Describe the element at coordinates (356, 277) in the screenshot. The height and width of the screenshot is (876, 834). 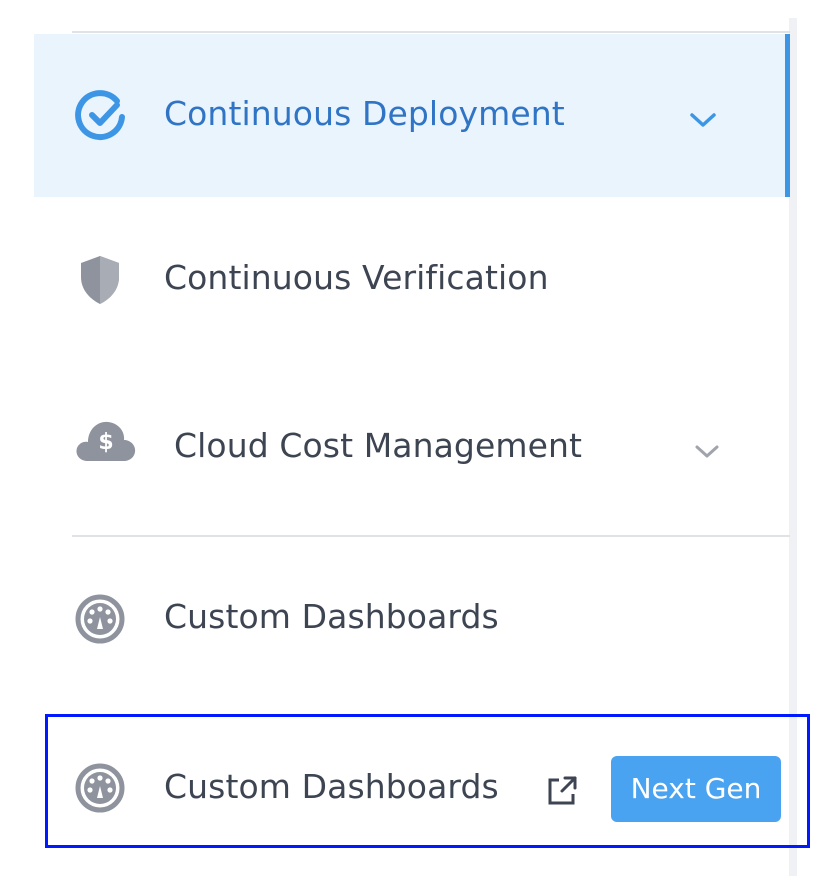
I see `nav-item-label: Continuous Verification` at that location.